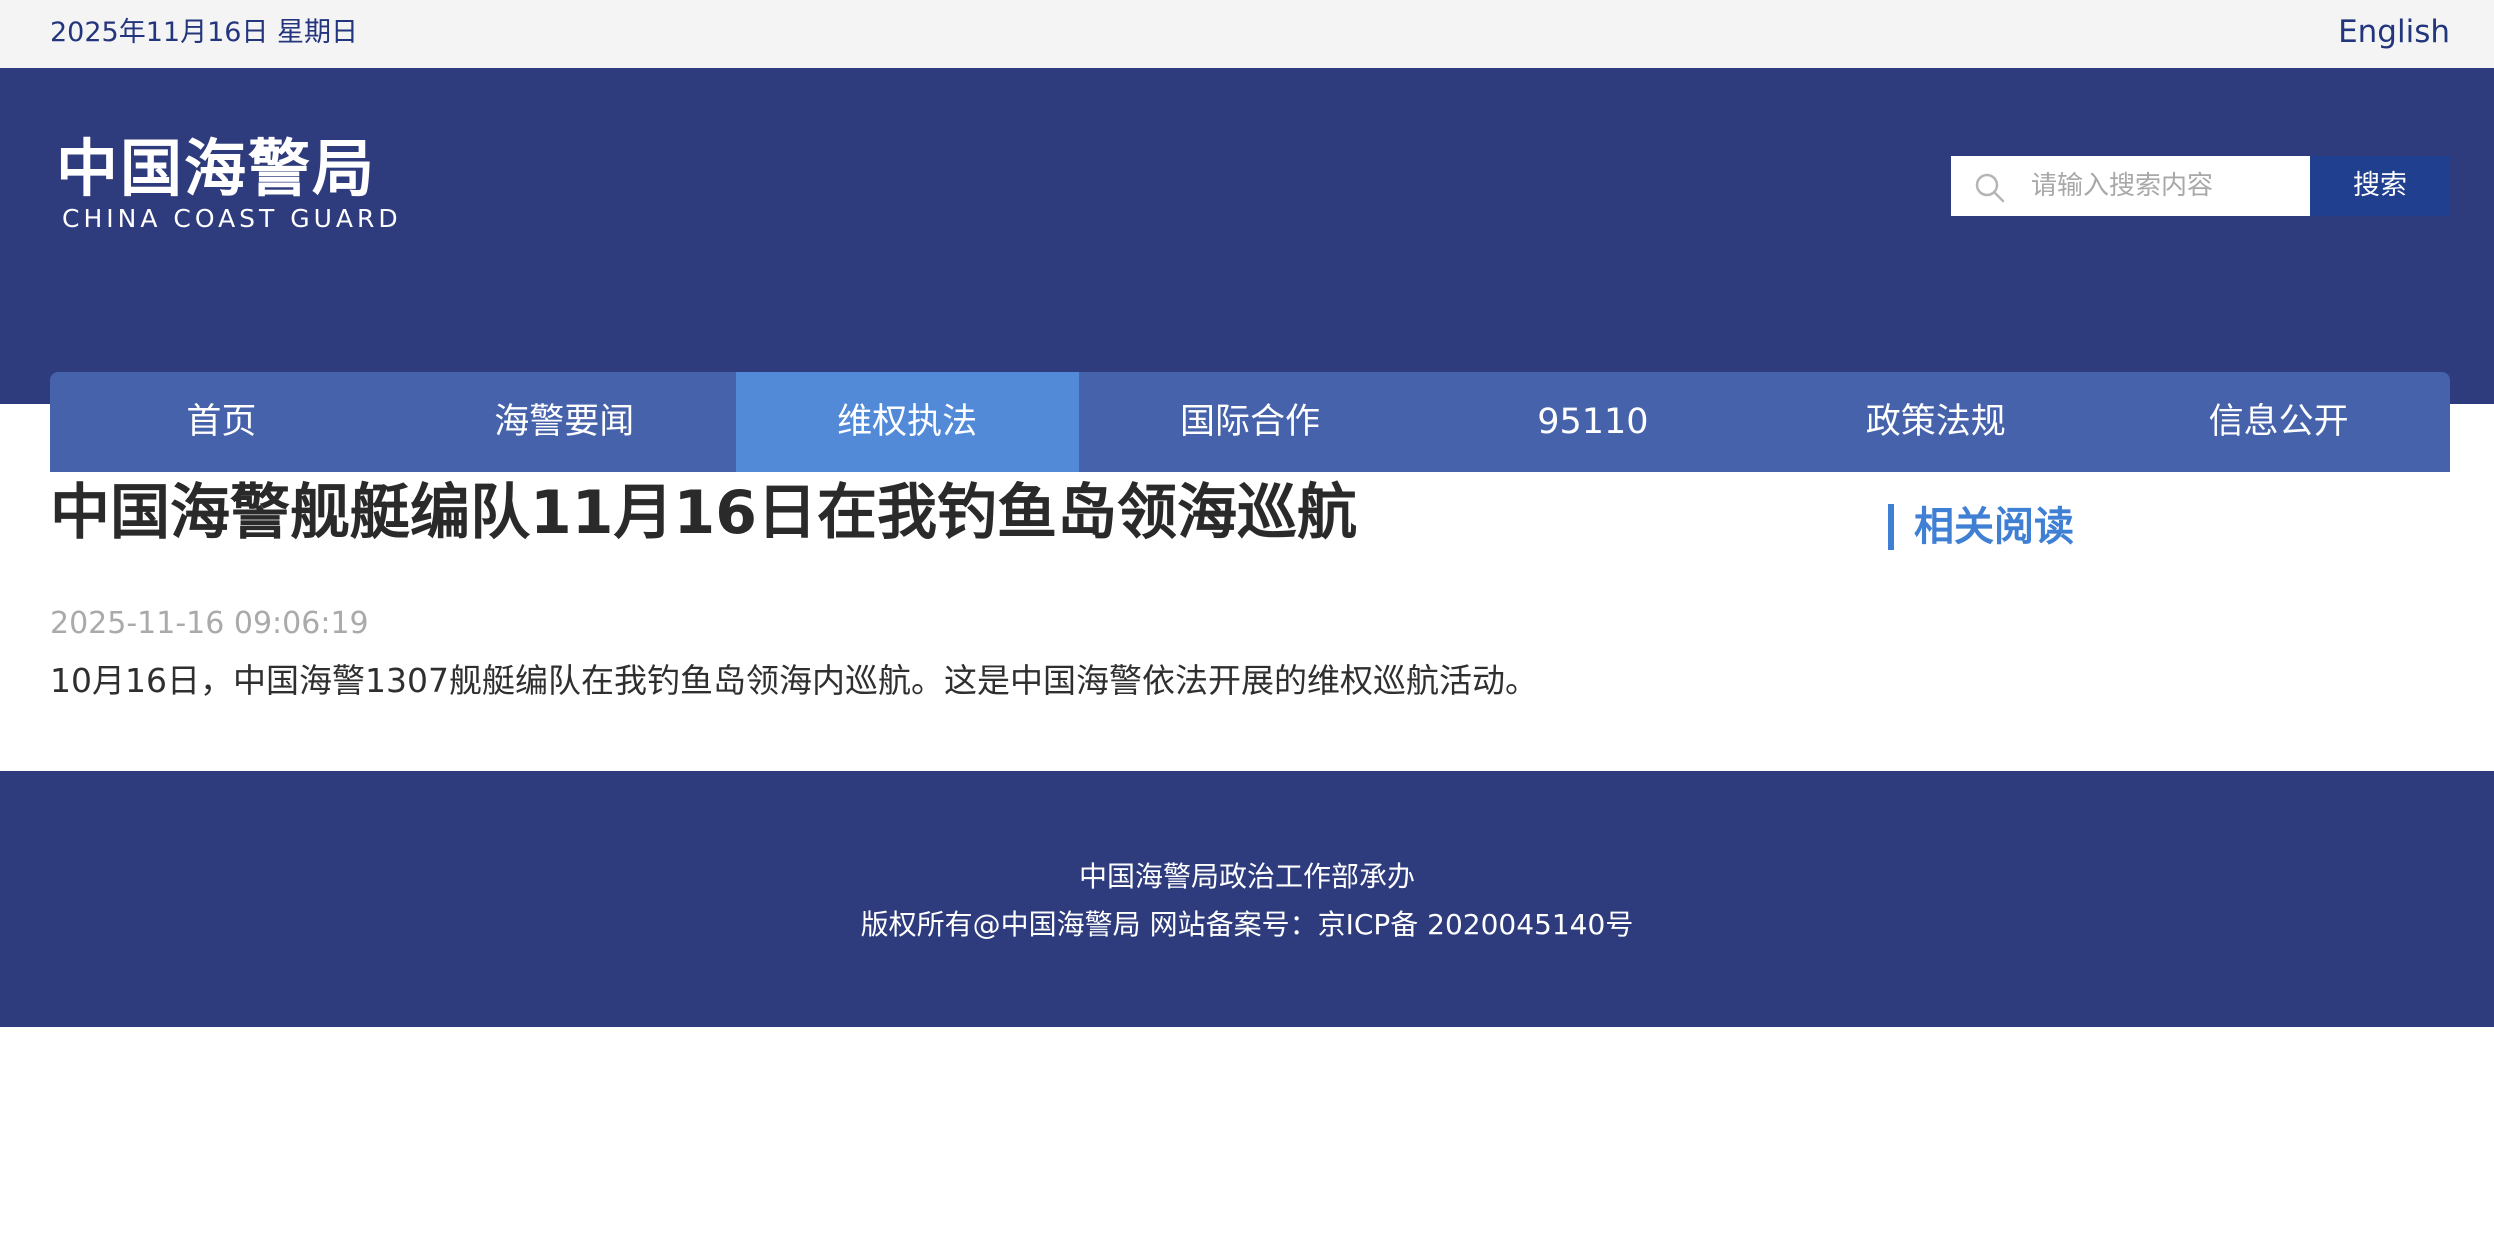 This screenshot has height=1242, width=2494. Describe the element at coordinates (221, 422) in the screenshot. I see `nav-item-home: 首页` at that location.